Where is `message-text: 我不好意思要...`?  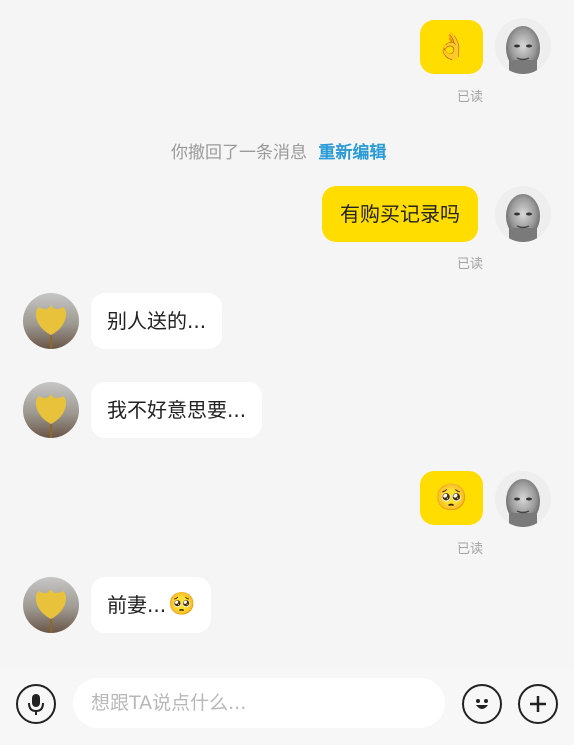
message-text: 我不好意思要... is located at coordinates (177, 410).